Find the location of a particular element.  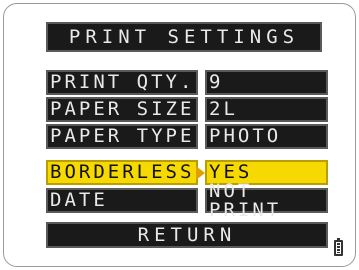

setting-label-print-qty: PRINT QTY. is located at coordinates (122, 82).